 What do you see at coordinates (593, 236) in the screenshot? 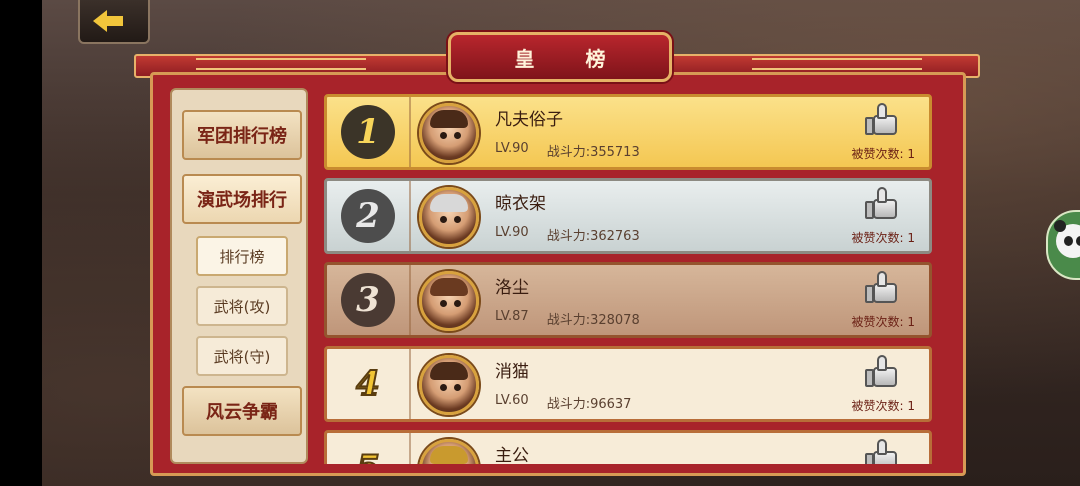
I see `player-power: 战斗力:362763` at bounding box center [593, 236].